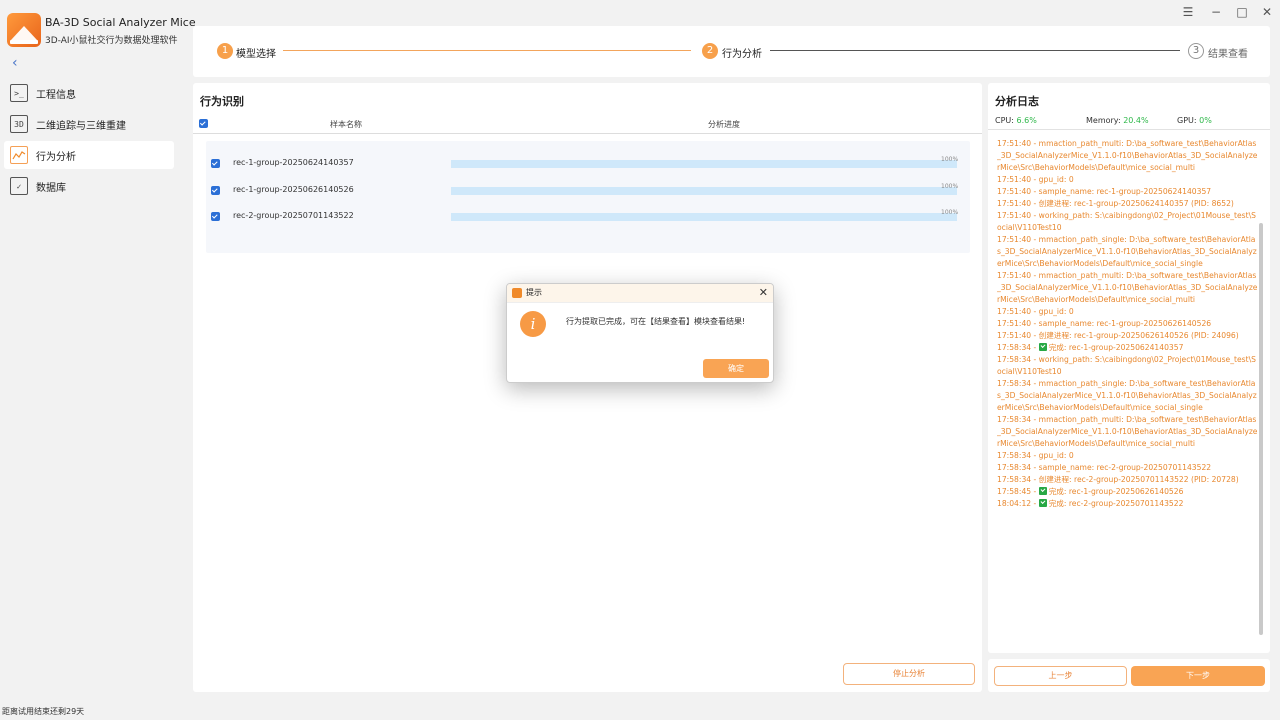  What do you see at coordinates (1205, 120) in the screenshot?
I see `gpu-value: 0%` at bounding box center [1205, 120].